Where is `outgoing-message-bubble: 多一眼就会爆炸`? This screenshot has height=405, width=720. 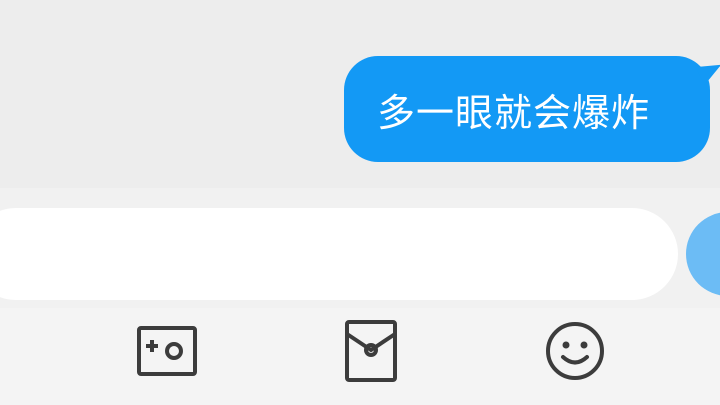 outgoing-message-bubble: 多一眼就会爆炸 is located at coordinates (527, 109).